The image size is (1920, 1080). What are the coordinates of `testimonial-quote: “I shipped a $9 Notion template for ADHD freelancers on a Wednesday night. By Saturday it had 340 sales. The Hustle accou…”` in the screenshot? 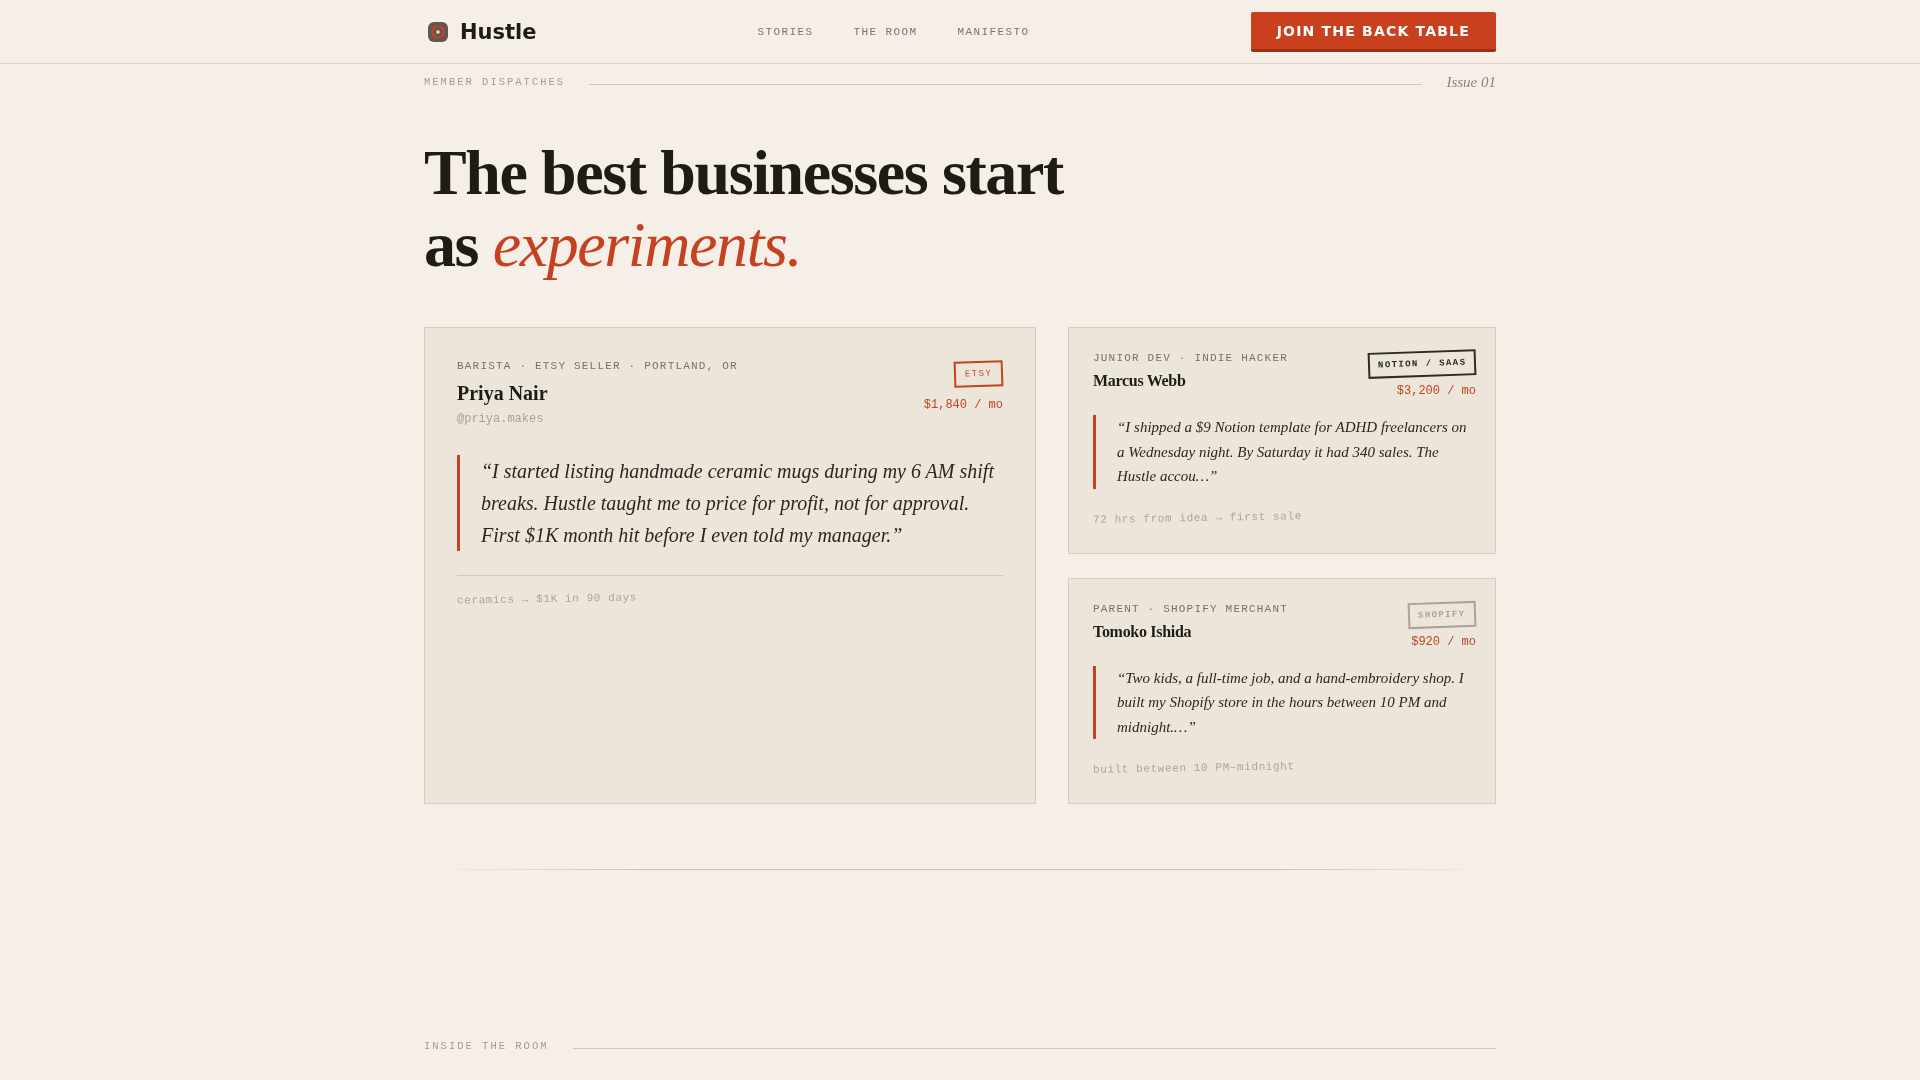 It's located at (1284, 452).